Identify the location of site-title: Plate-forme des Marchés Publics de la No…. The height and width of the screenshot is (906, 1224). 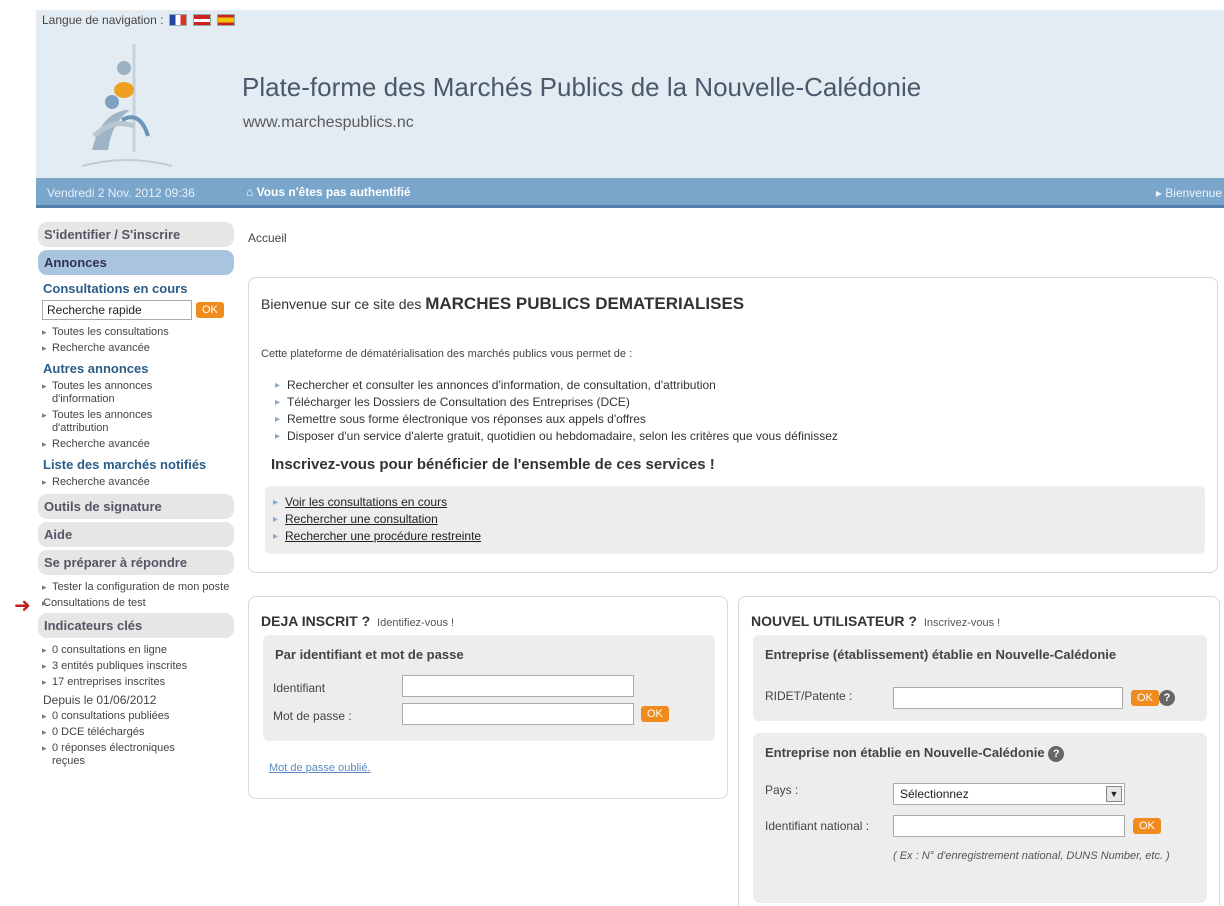
(582, 87).